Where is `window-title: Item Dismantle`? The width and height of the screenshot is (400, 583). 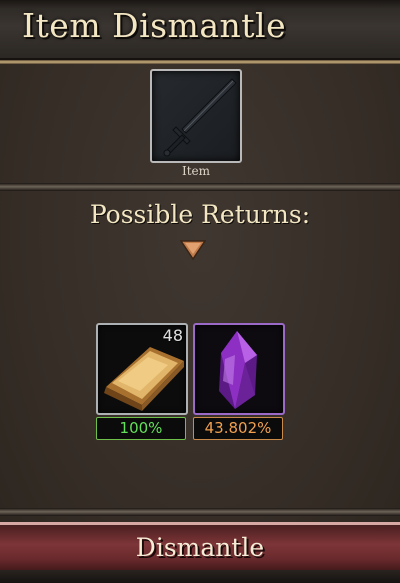
window-title: Item Dismantle is located at coordinates (154, 25).